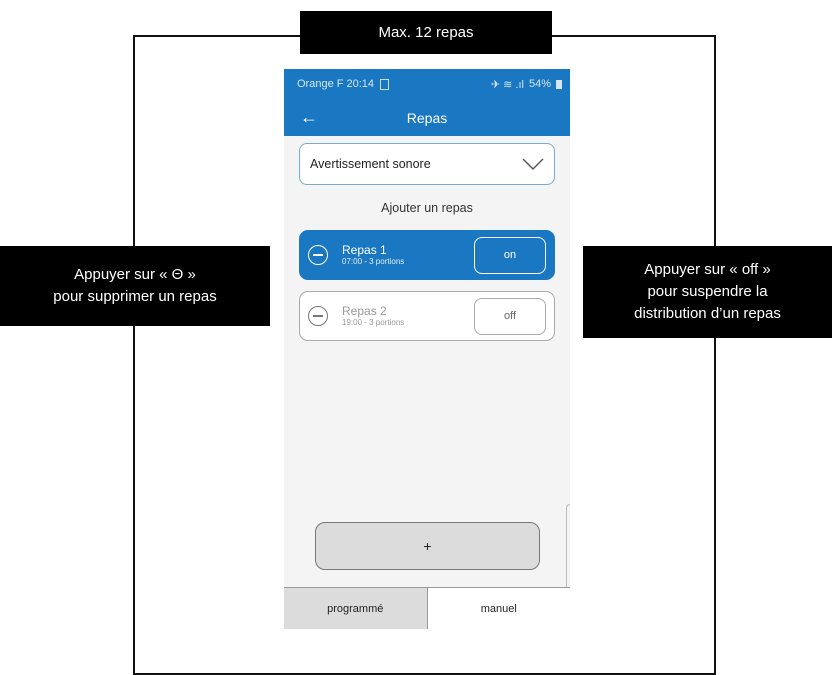 This screenshot has width=832, height=675. I want to click on signal-icons: ✈︎ ≋ .ıl, so click(507, 84).